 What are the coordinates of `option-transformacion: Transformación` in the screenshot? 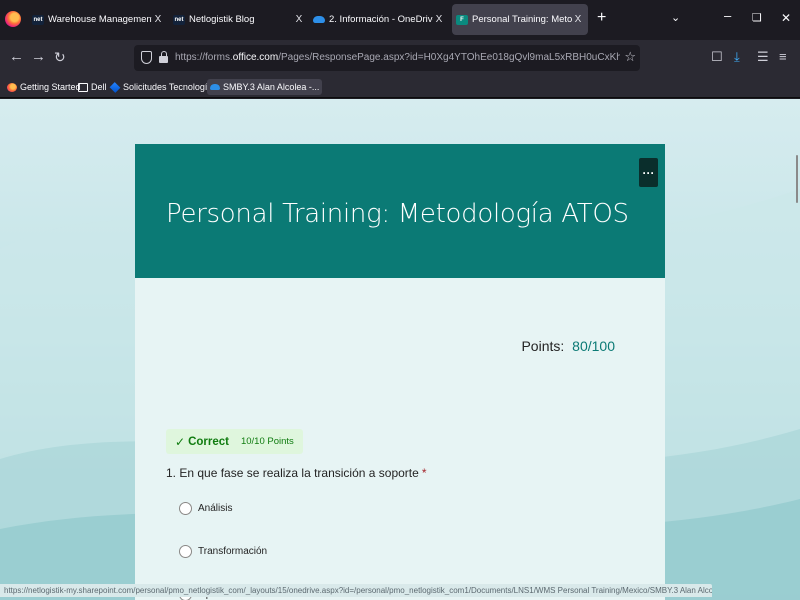 It's located at (223, 551).